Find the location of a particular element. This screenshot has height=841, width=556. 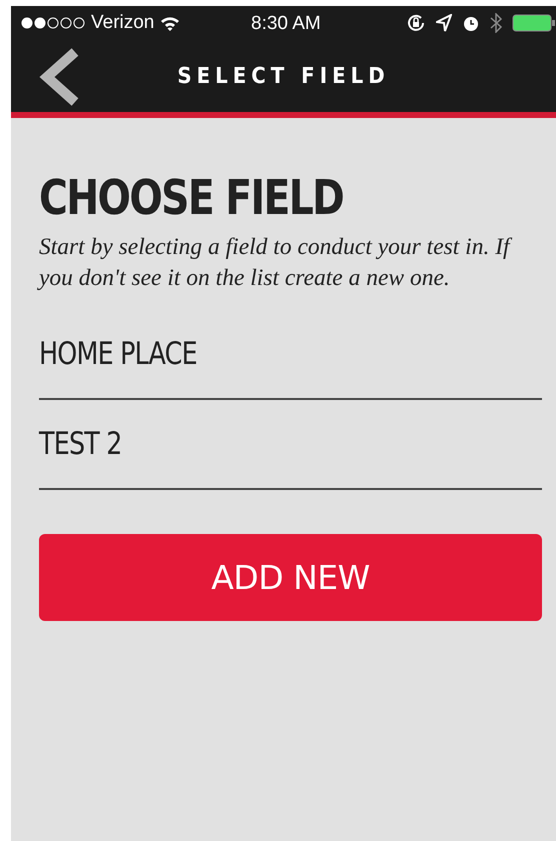

rotation-lock-icon is located at coordinates (416, 23).